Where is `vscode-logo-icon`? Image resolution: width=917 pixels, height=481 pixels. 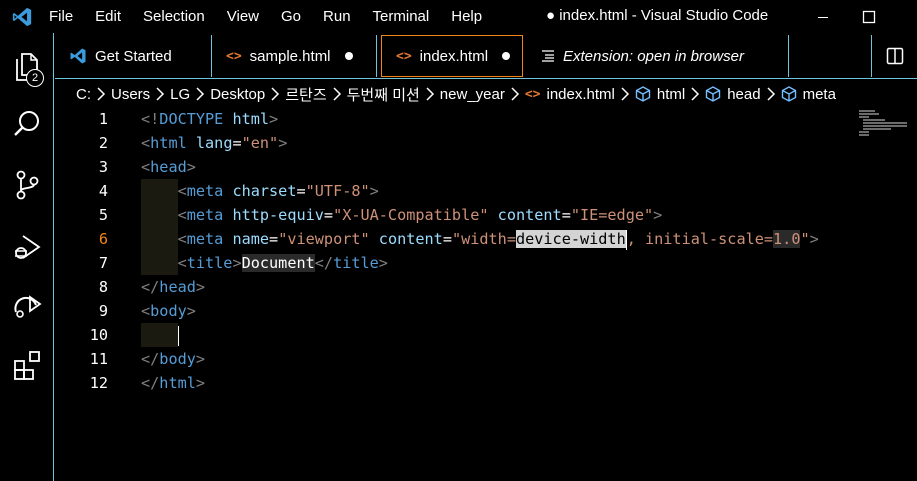 vscode-logo-icon is located at coordinates (78, 56).